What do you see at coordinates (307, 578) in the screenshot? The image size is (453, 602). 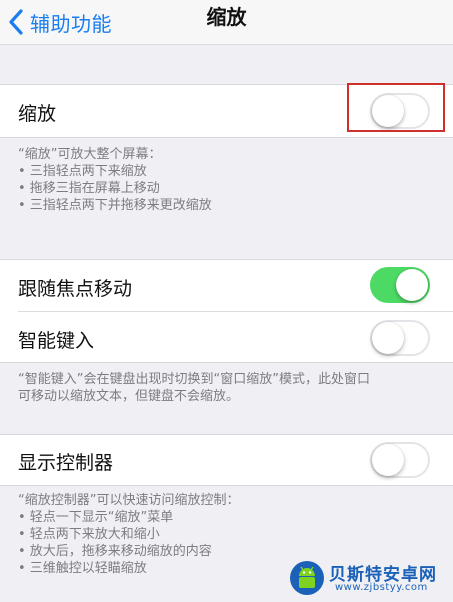 I see `android-logo-icon` at bounding box center [307, 578].